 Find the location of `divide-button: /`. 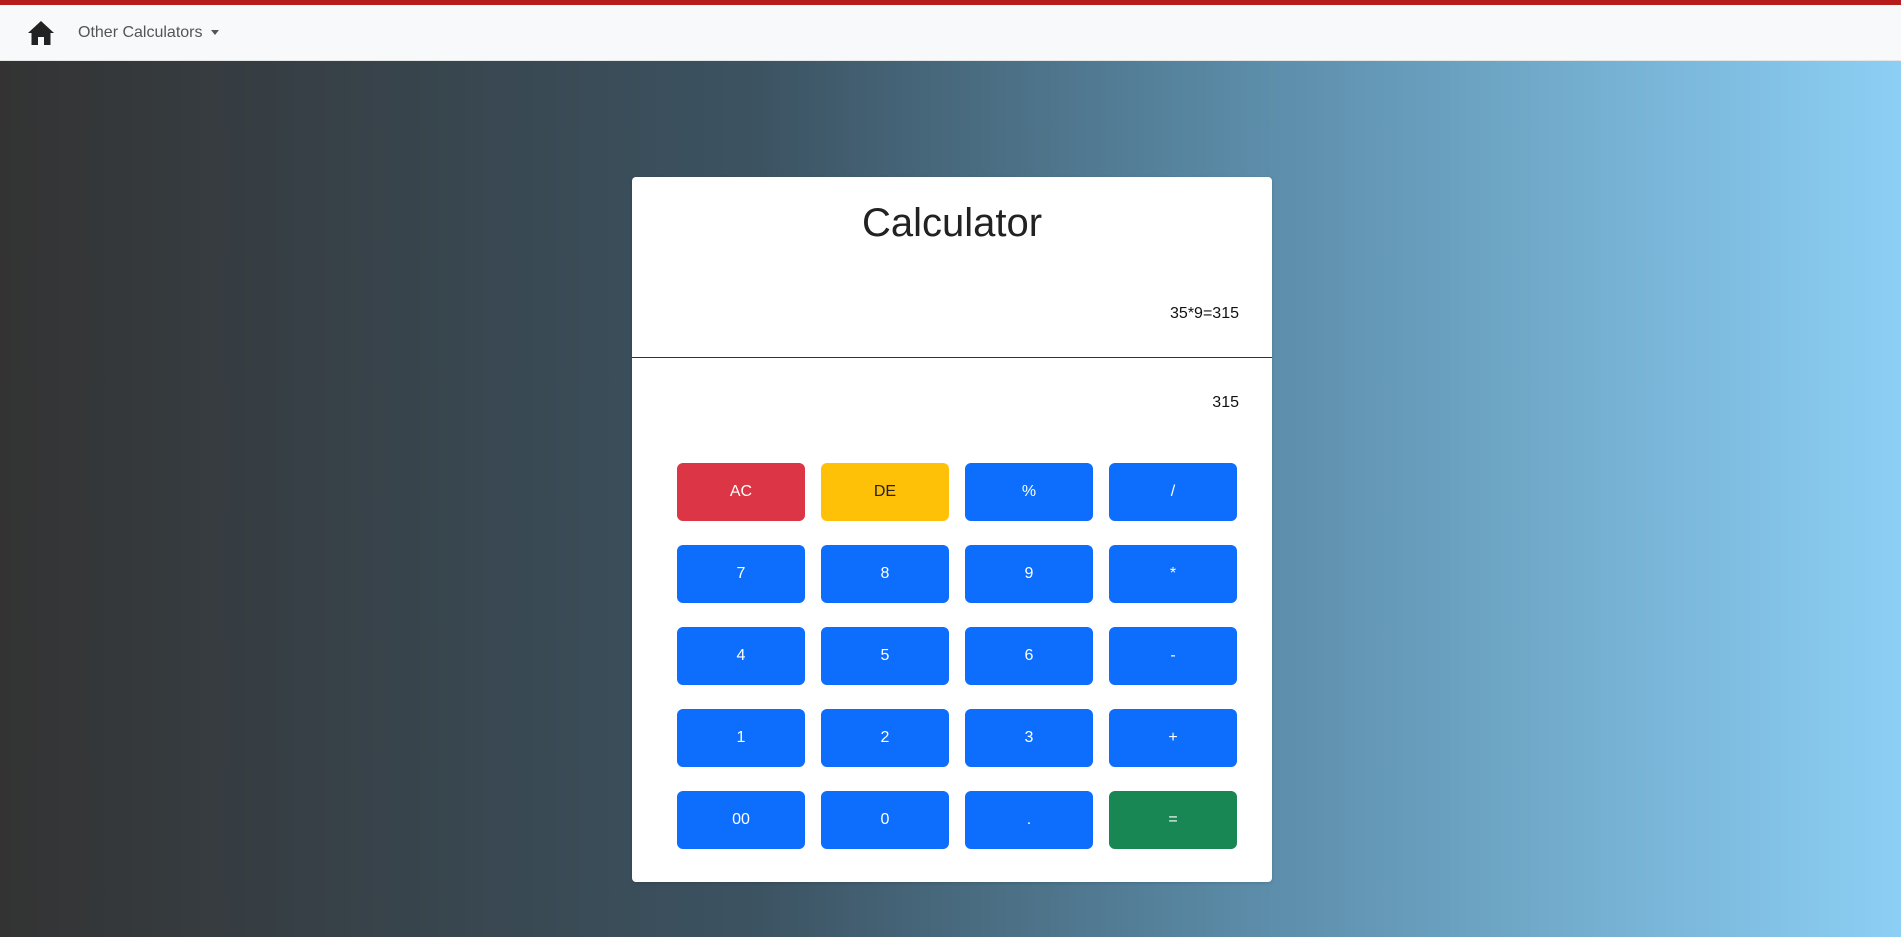

divide-button: / is located at coordinates (1173, 492).